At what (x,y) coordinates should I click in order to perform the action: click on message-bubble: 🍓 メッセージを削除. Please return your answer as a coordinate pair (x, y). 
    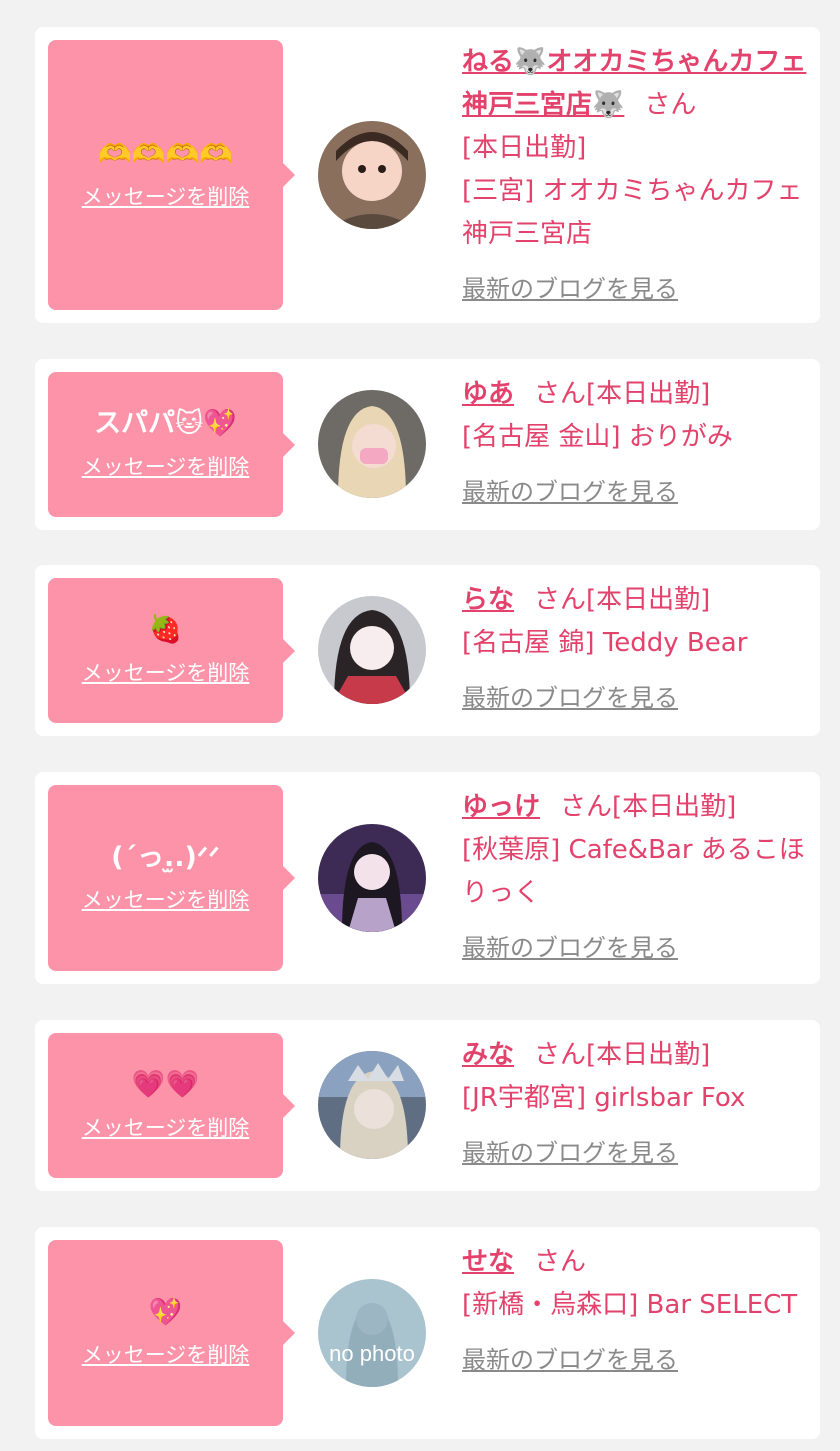
    Looking at the image, I should click on (171, 650).